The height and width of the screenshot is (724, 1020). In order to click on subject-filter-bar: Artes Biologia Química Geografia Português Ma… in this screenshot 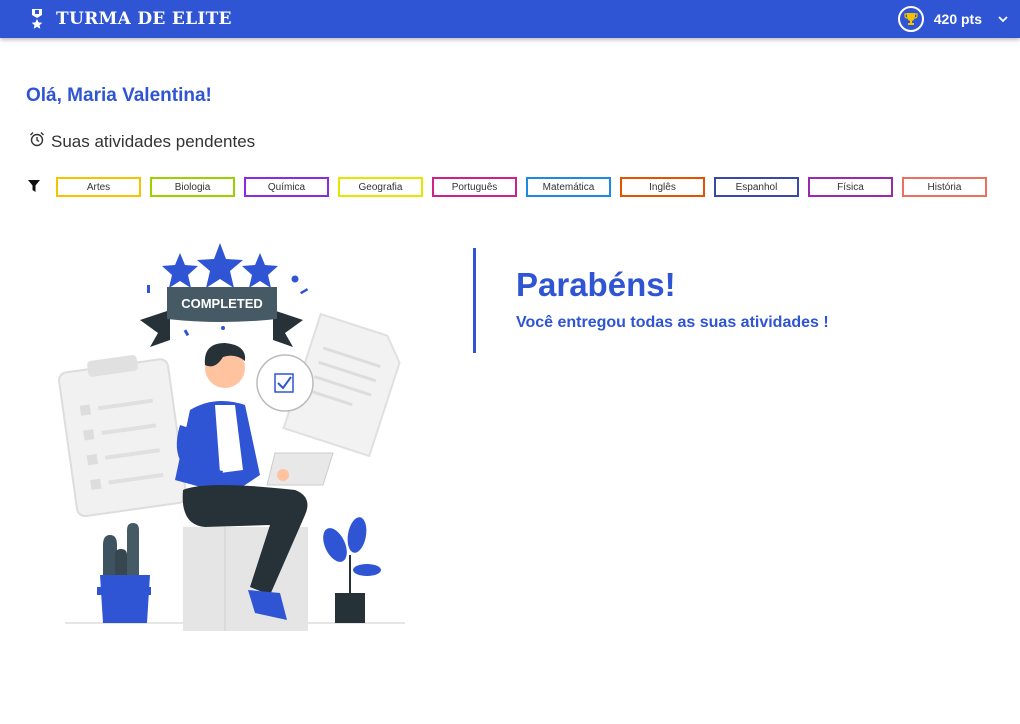, I will do `click(507, 187)`.